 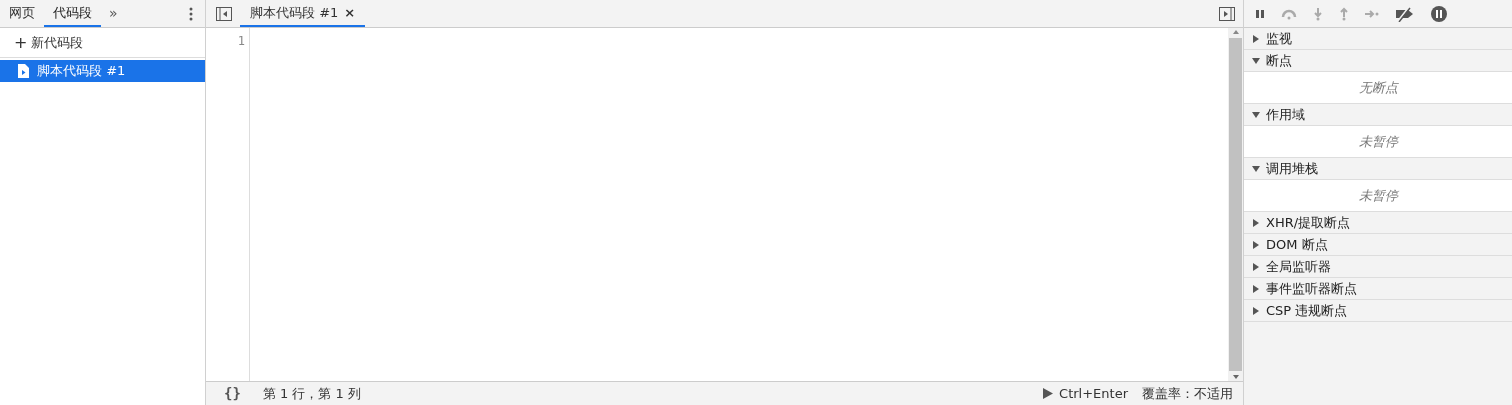 What do you see at coordinates (232, 393) in the screenshot?
I see `format-button: {}` at bounding box center [232, 393].